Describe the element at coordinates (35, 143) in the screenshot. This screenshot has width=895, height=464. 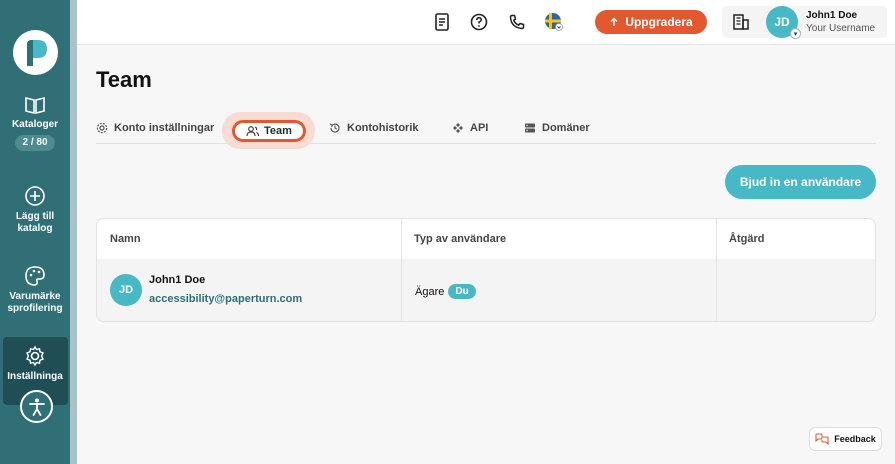
I see `catalog-count-badge: 2 / 80` at that location.